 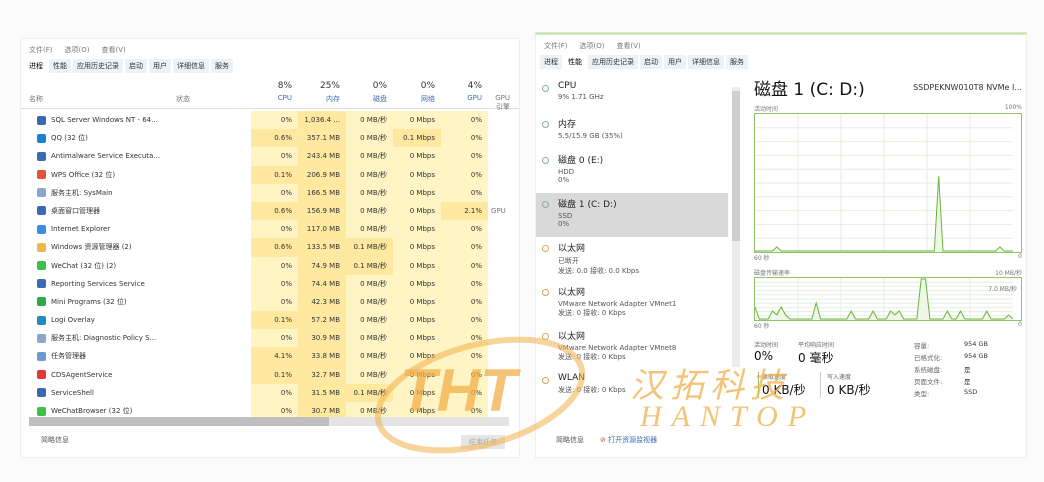 I want to click on table-row: Logi Overlay 0.1% 57.2 MB 0 MB/秒 0 Mbps 0%, so click(x=270, y=320).